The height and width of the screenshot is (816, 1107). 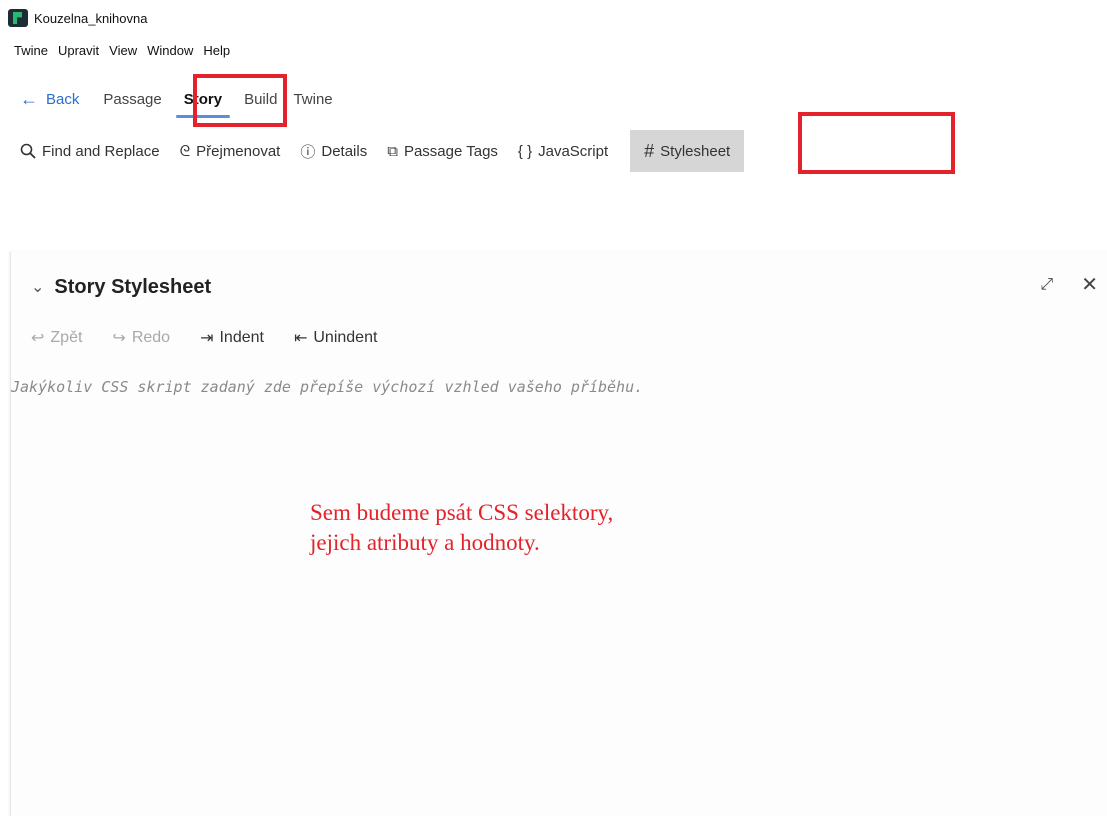 What do you see at coordinates (695, 151) in the screenshot?
I see `stylesheet-label: Stylesheet` at bounding box center [695, 151].